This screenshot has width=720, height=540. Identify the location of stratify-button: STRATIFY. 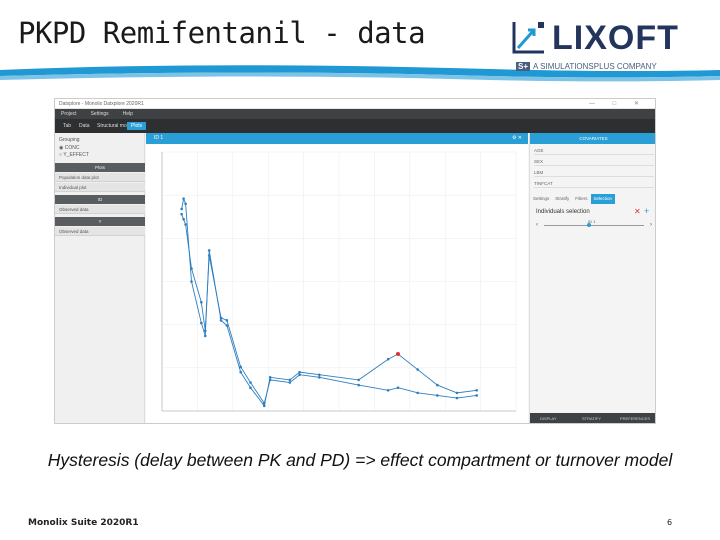
(591, 418).